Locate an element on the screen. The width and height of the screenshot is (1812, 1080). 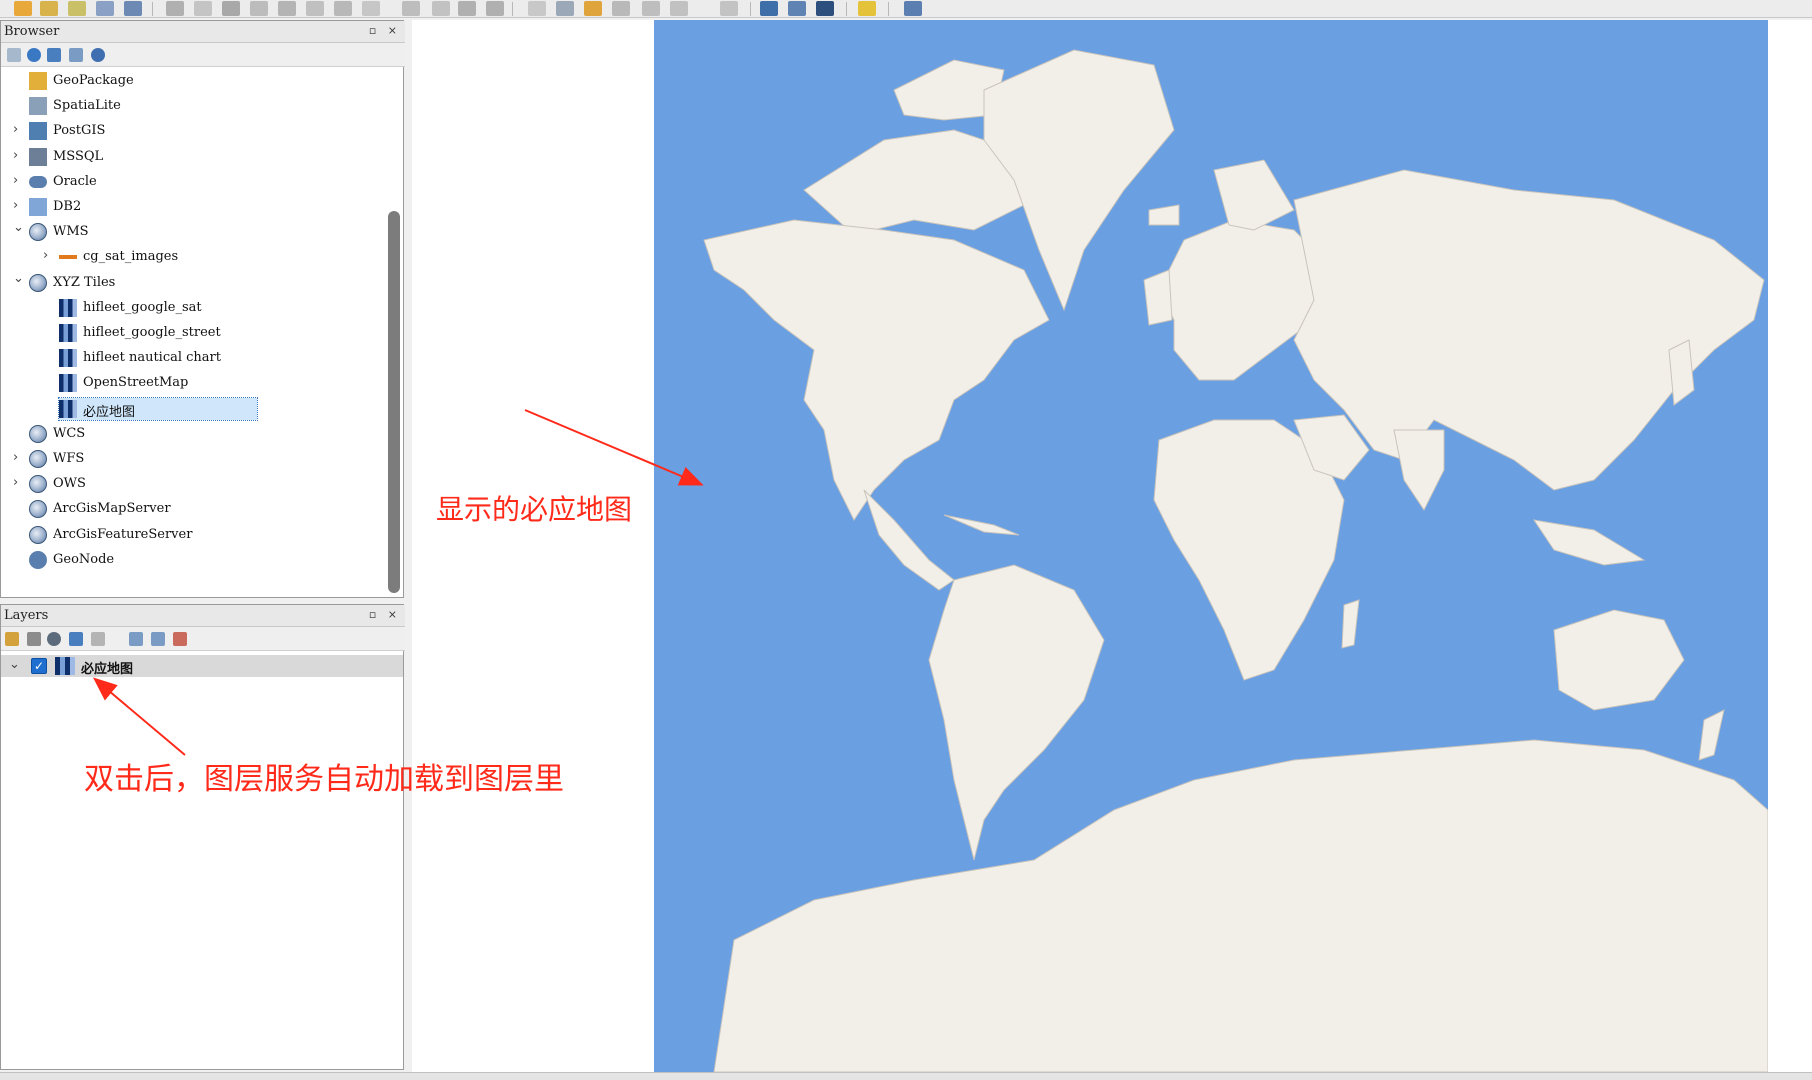
browser-item-spatialite: SpatiaLite is located at coordinates (169, 106).